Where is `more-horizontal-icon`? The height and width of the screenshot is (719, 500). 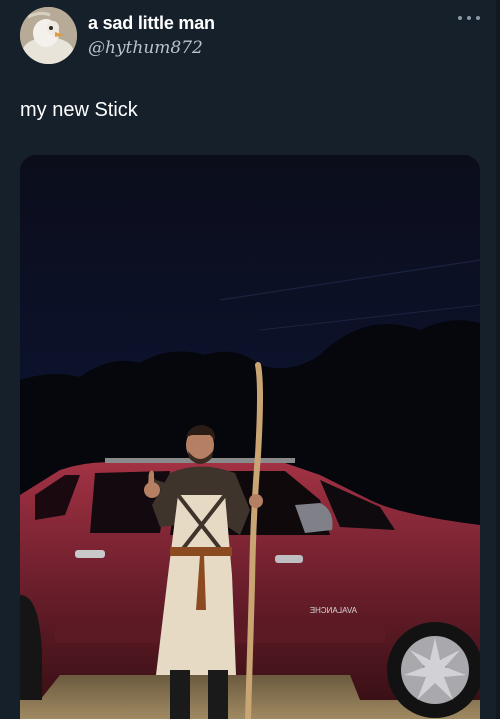
more-horizontal-icon is located at coordinates (469, 18).